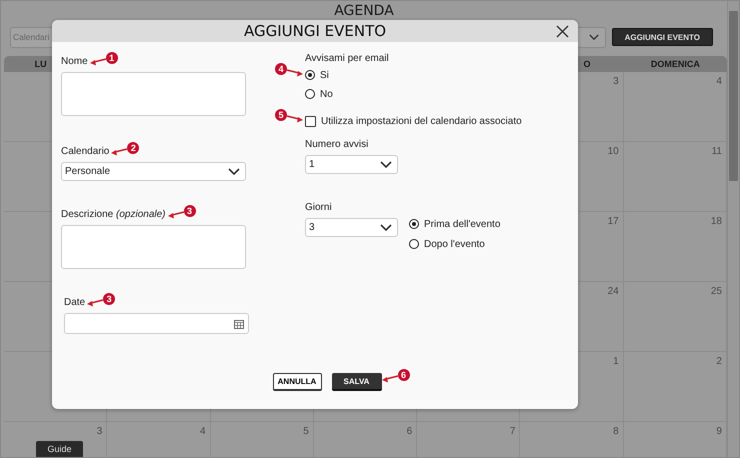 The width and height of the screenshot is (740, 458). Describe the element at coordinates (85, 151) in the screenshot. I see `field-label: Calendario` at that location.